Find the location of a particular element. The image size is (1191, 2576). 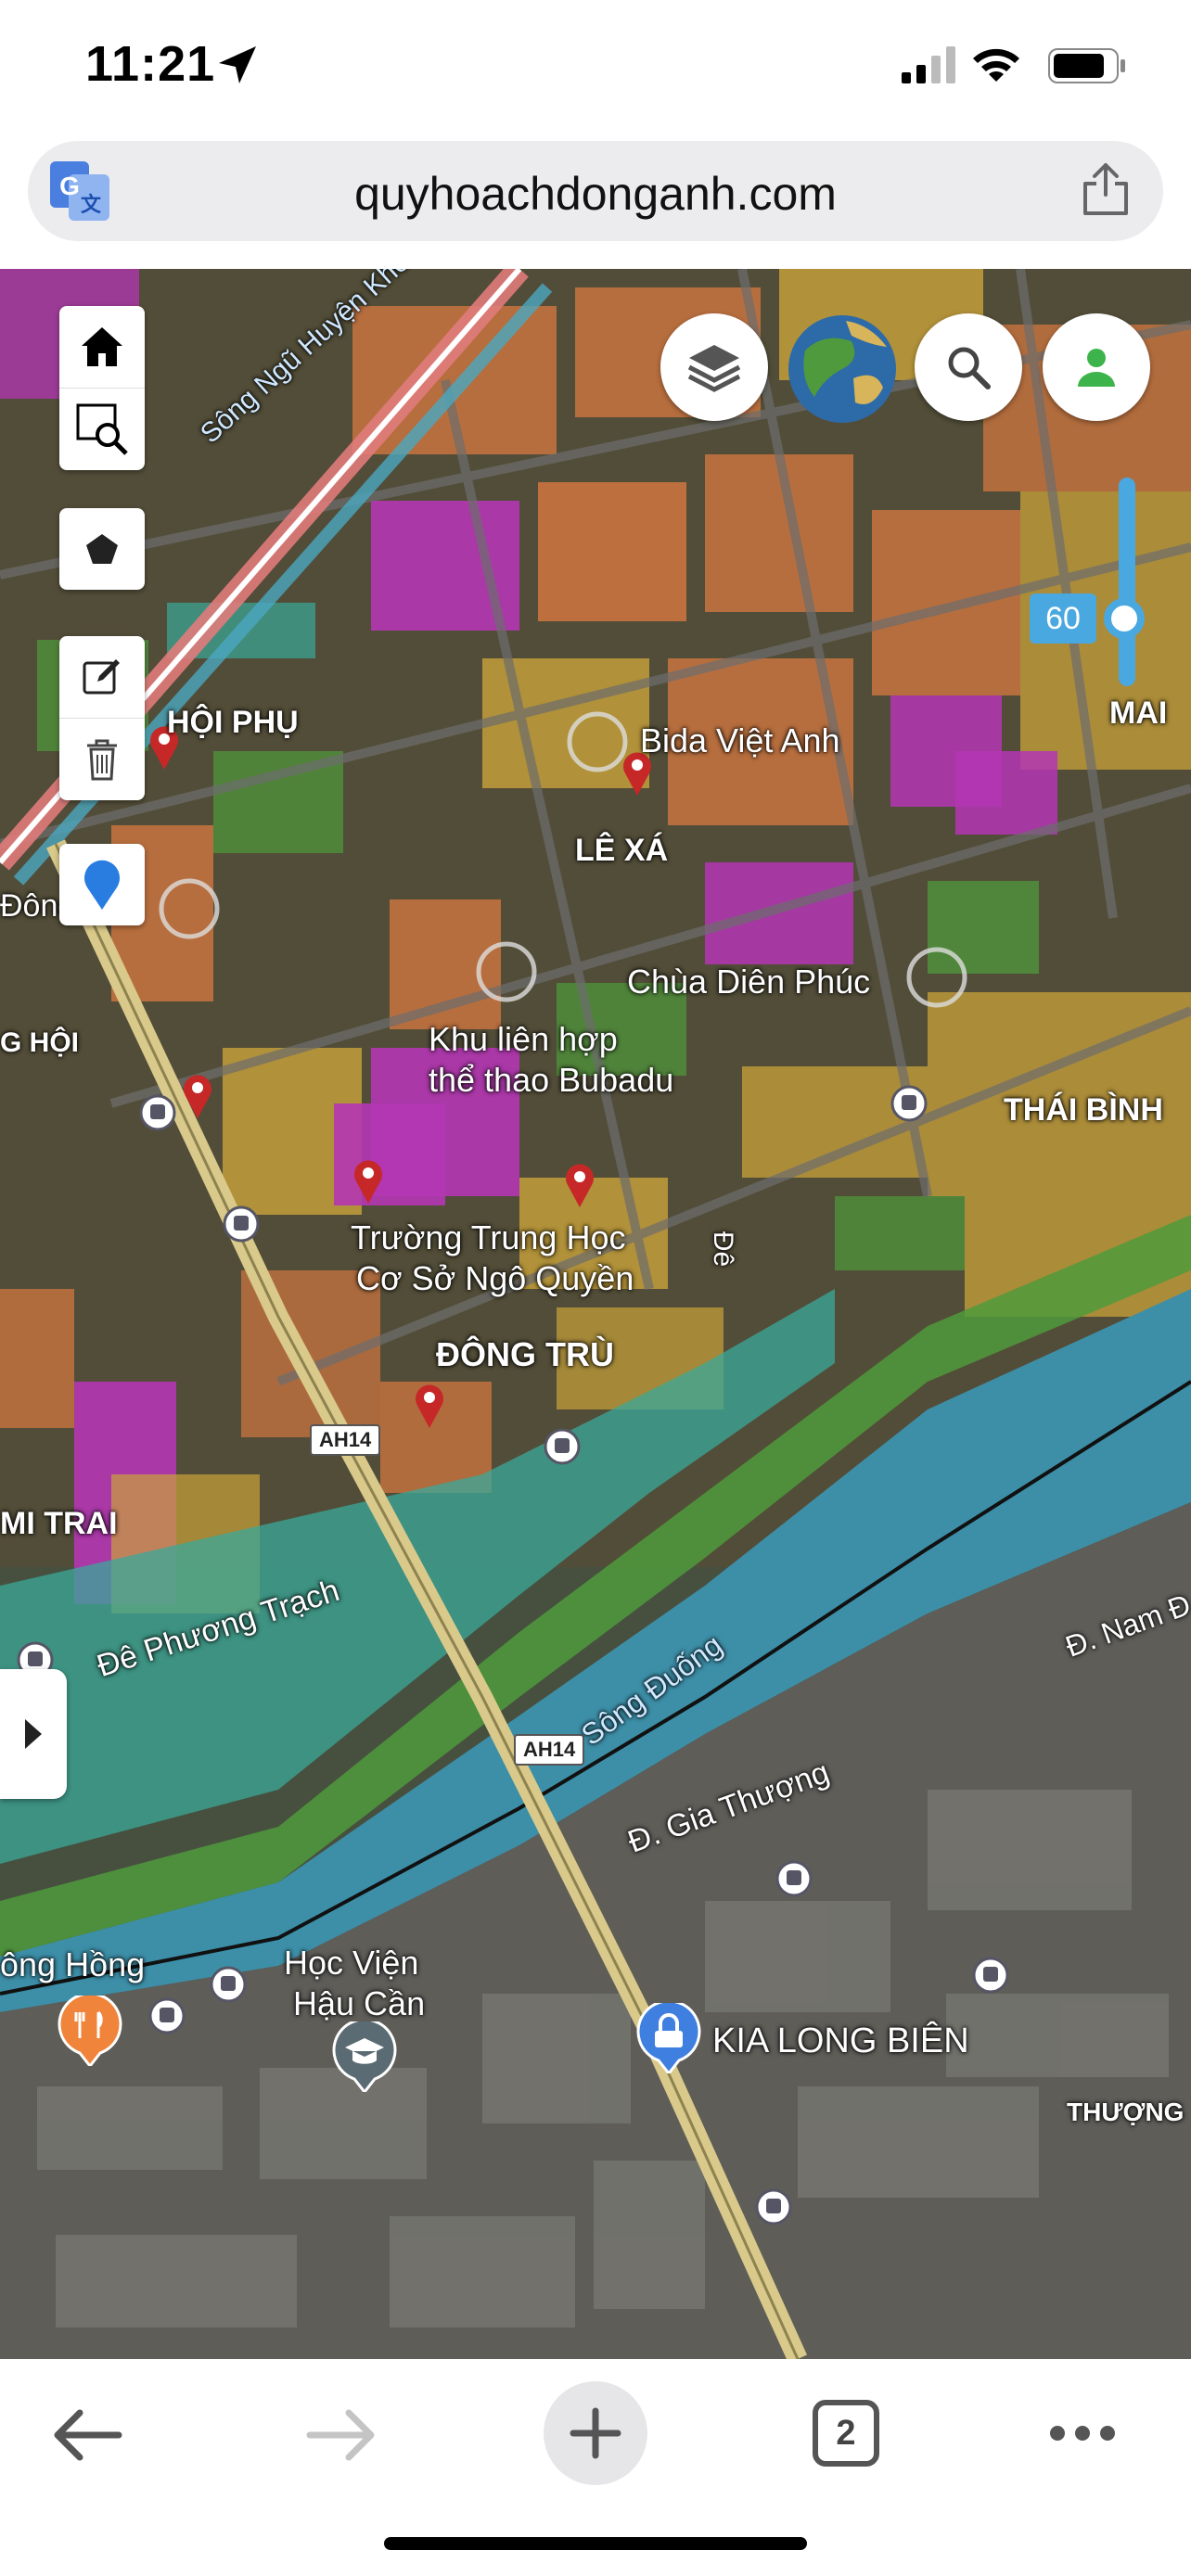

edit-icon is located at coordinates (101, 677).